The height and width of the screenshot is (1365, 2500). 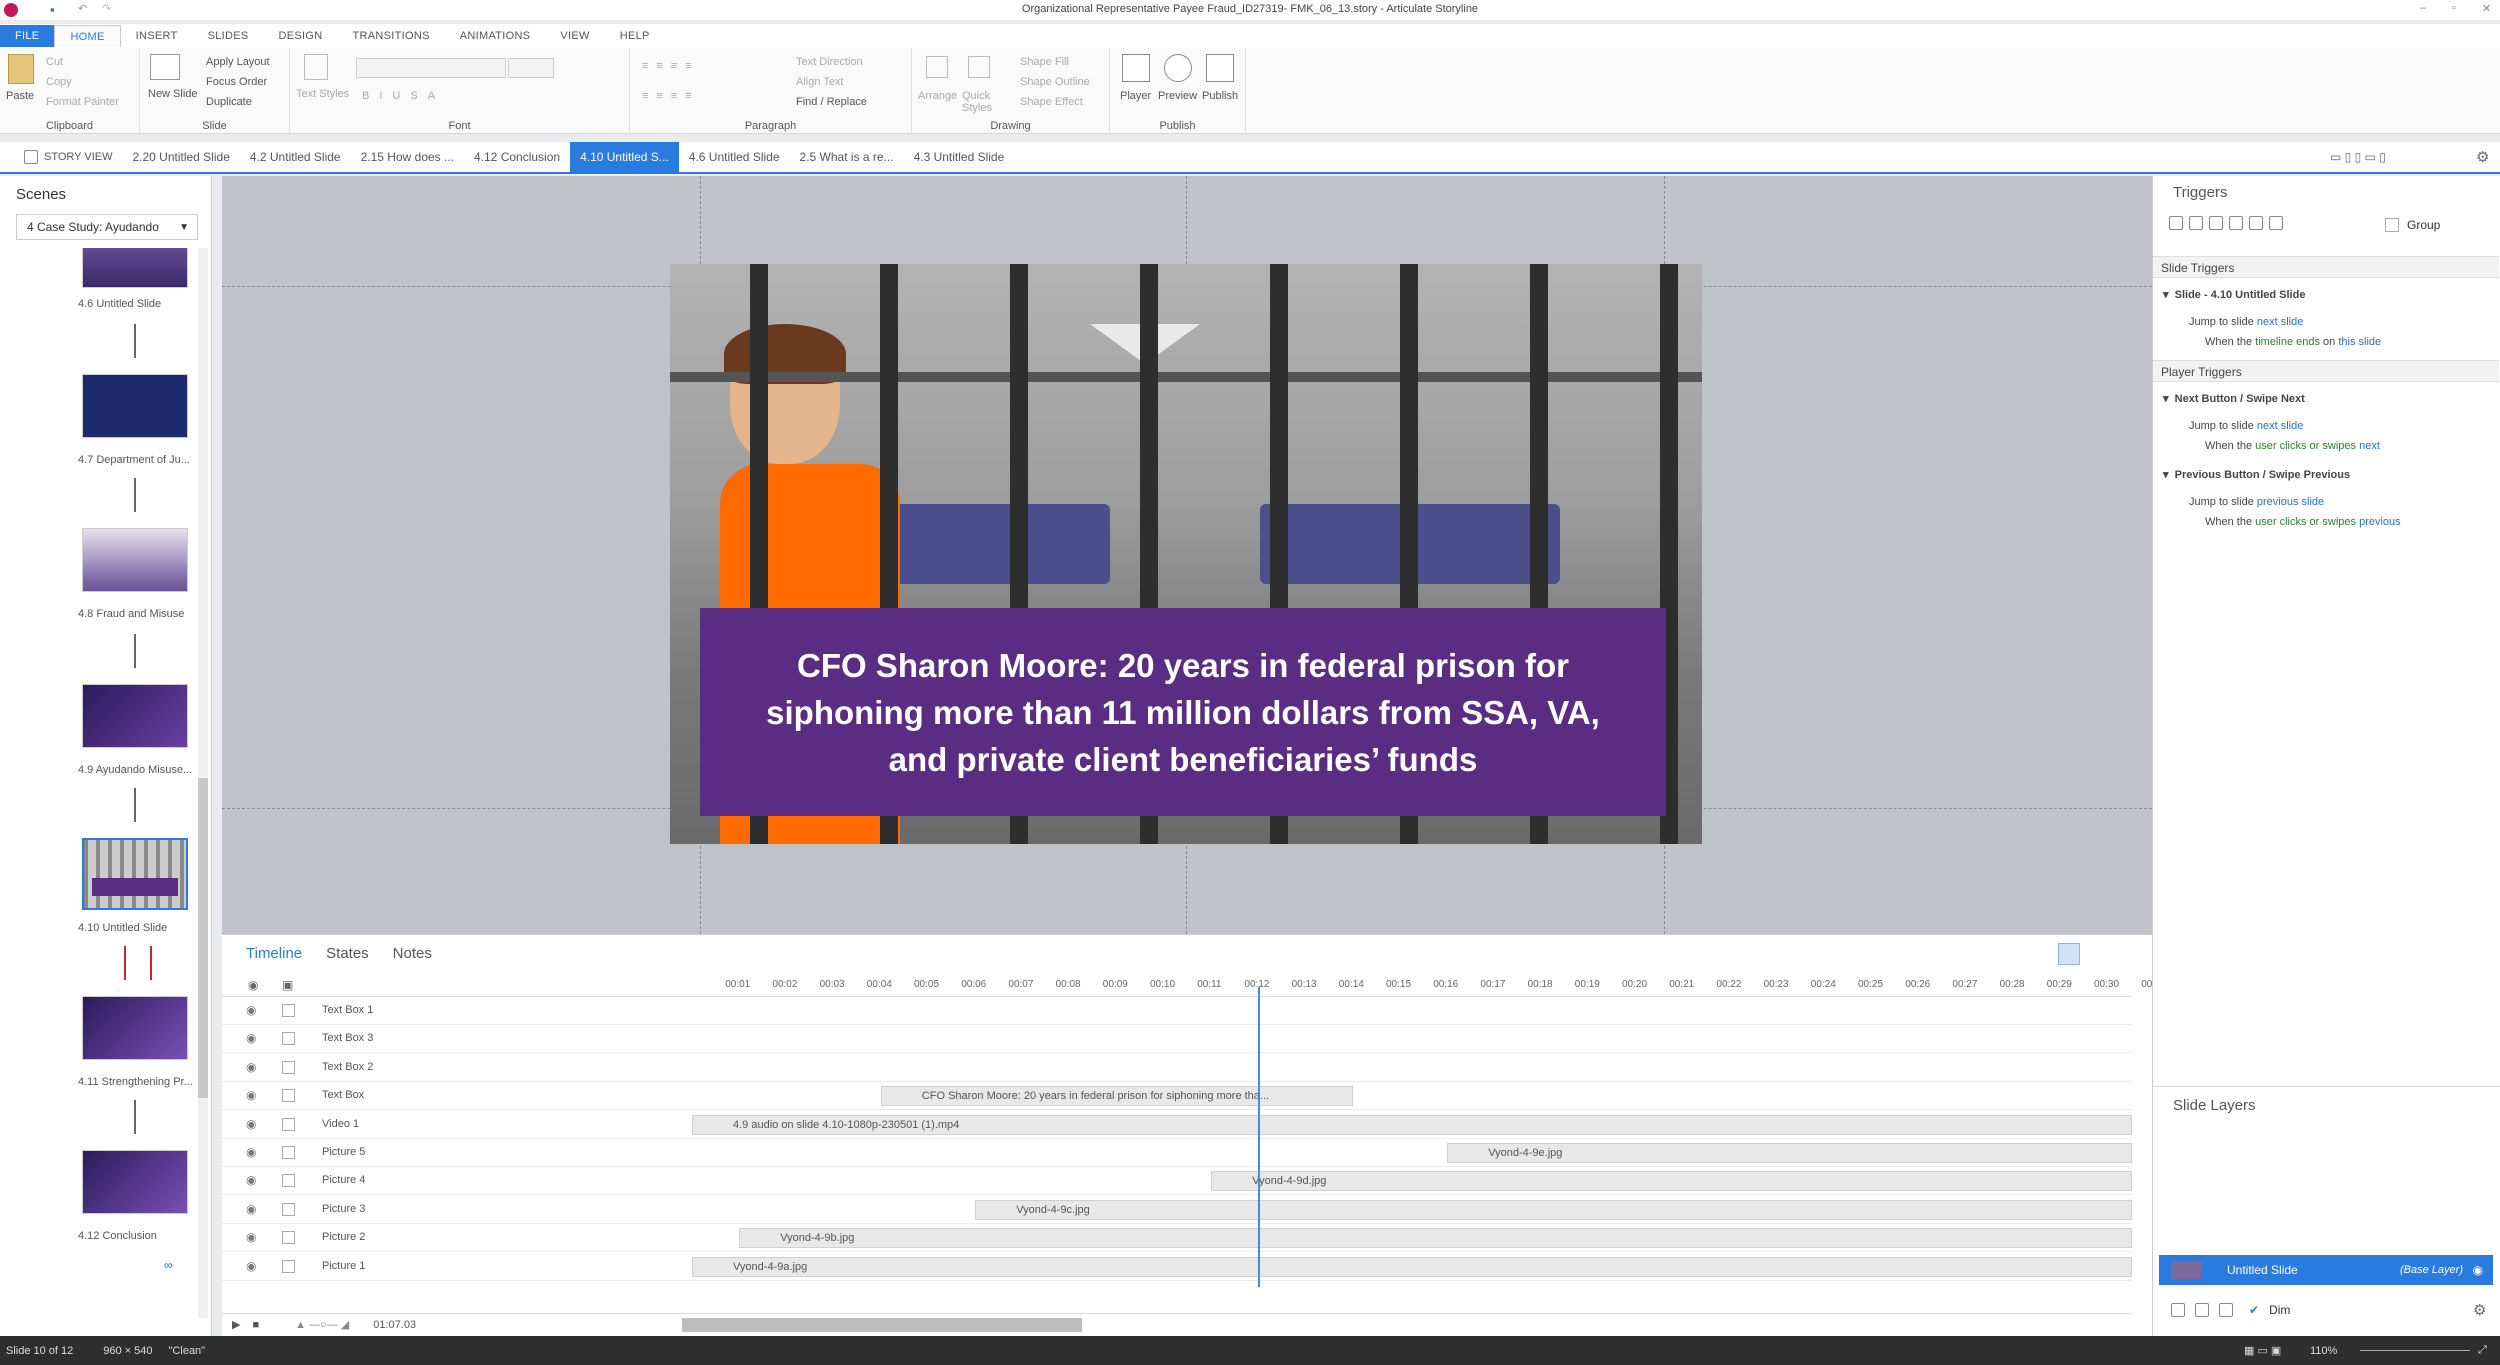 I want to click on prev-button-trigger-group: ▾ Previous Button / Swipe Previous, so click(x=2256, y=474).